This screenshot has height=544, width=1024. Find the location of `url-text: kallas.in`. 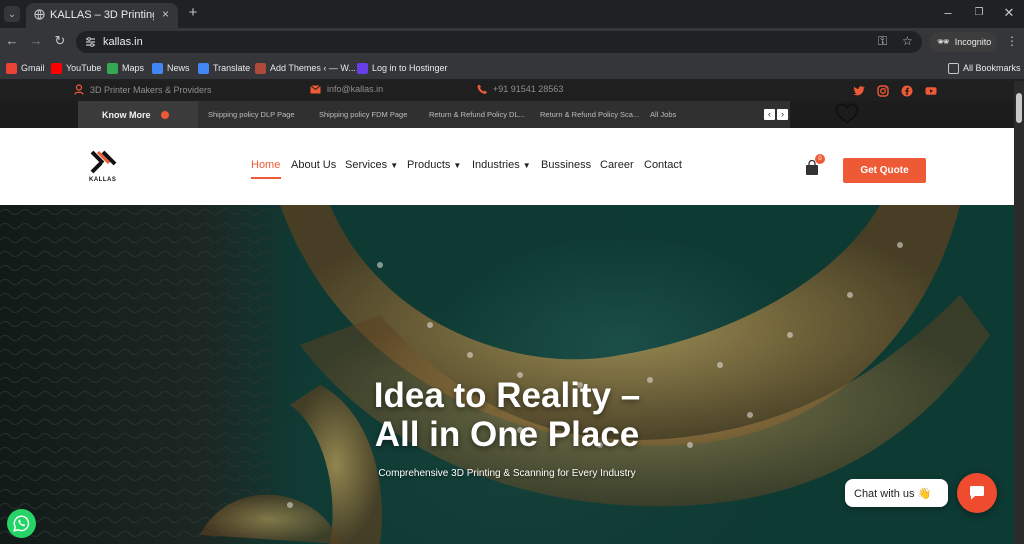

url-text: kallas.in is located at coordinates (123, 42).